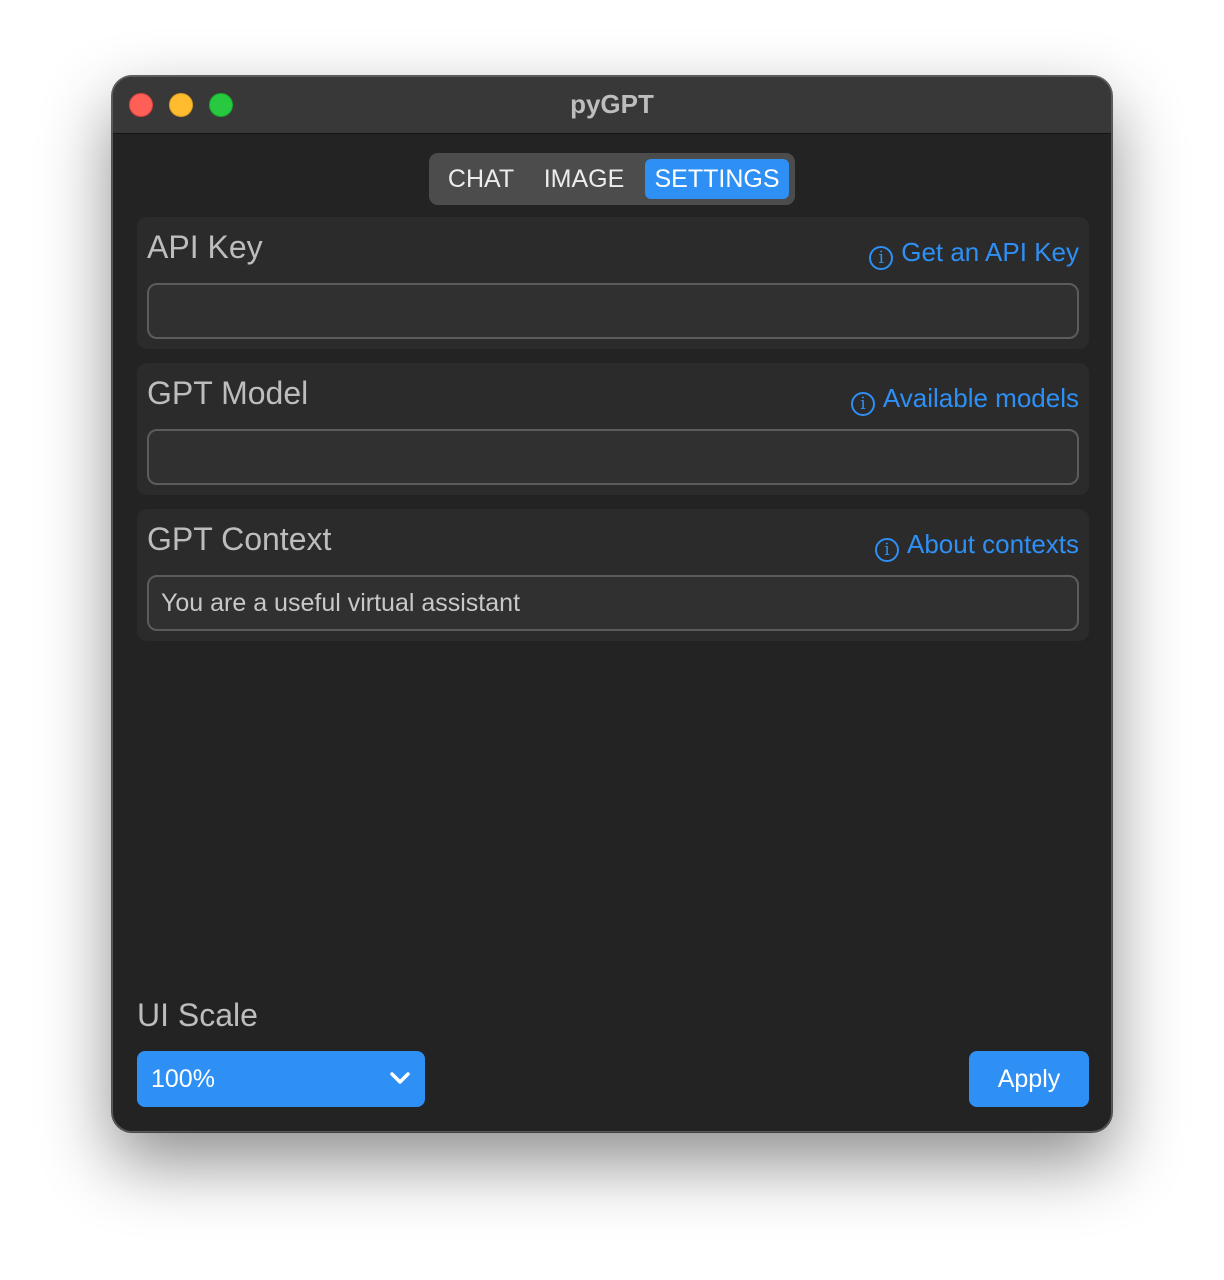  What do you see at coordinates (205, 247) in the screenshot?
I see `api-key-label: API Key` at bounding box center [205, 247].